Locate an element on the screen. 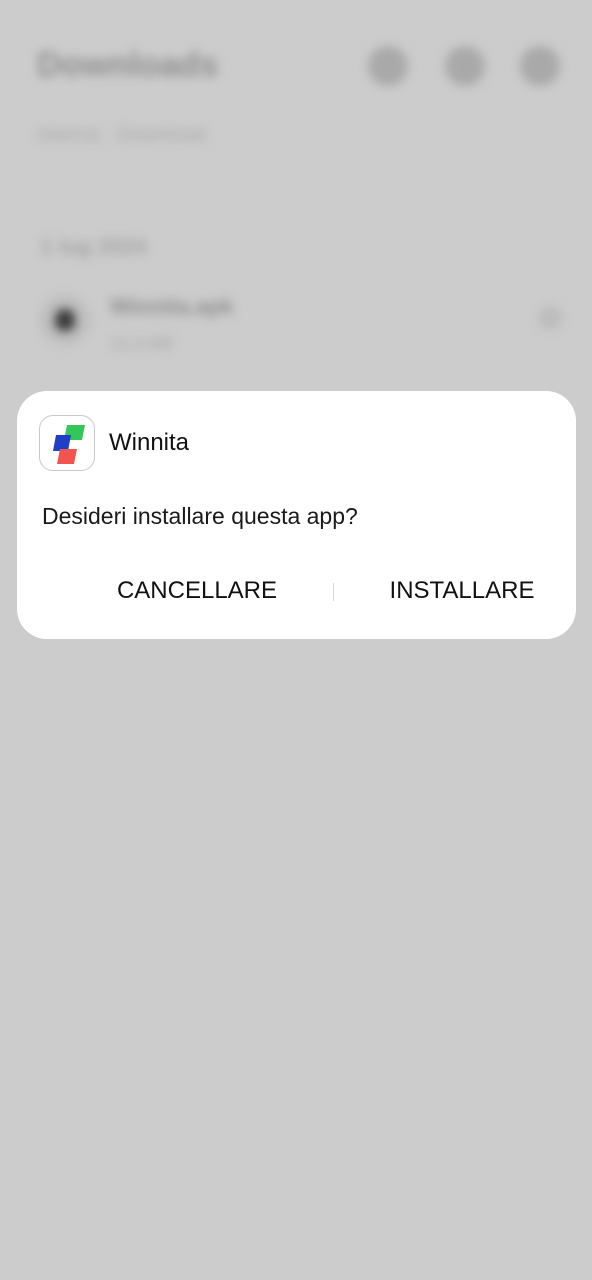 The width and height of the screenshot is (592, 1280). file-name: Winnita.apk is located at coordinates (172, 306).